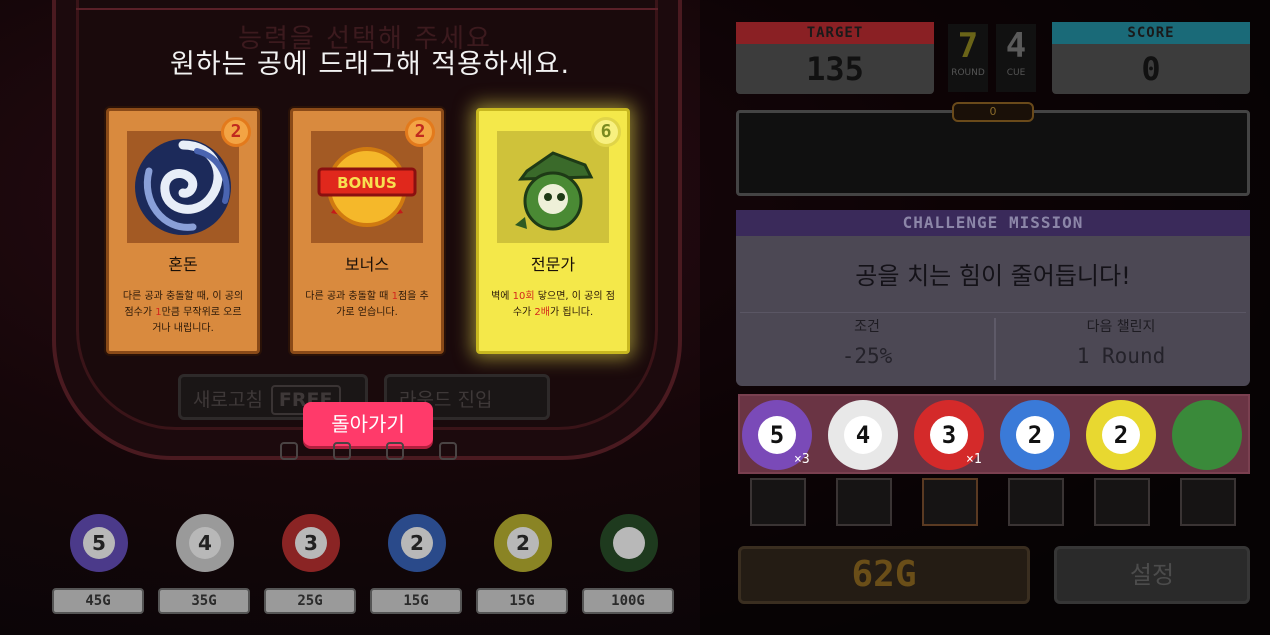  What do you see at coordinates (867, 356) in the screenshot?
I see `condition-value: -25%` at bounding box center [867, 356].